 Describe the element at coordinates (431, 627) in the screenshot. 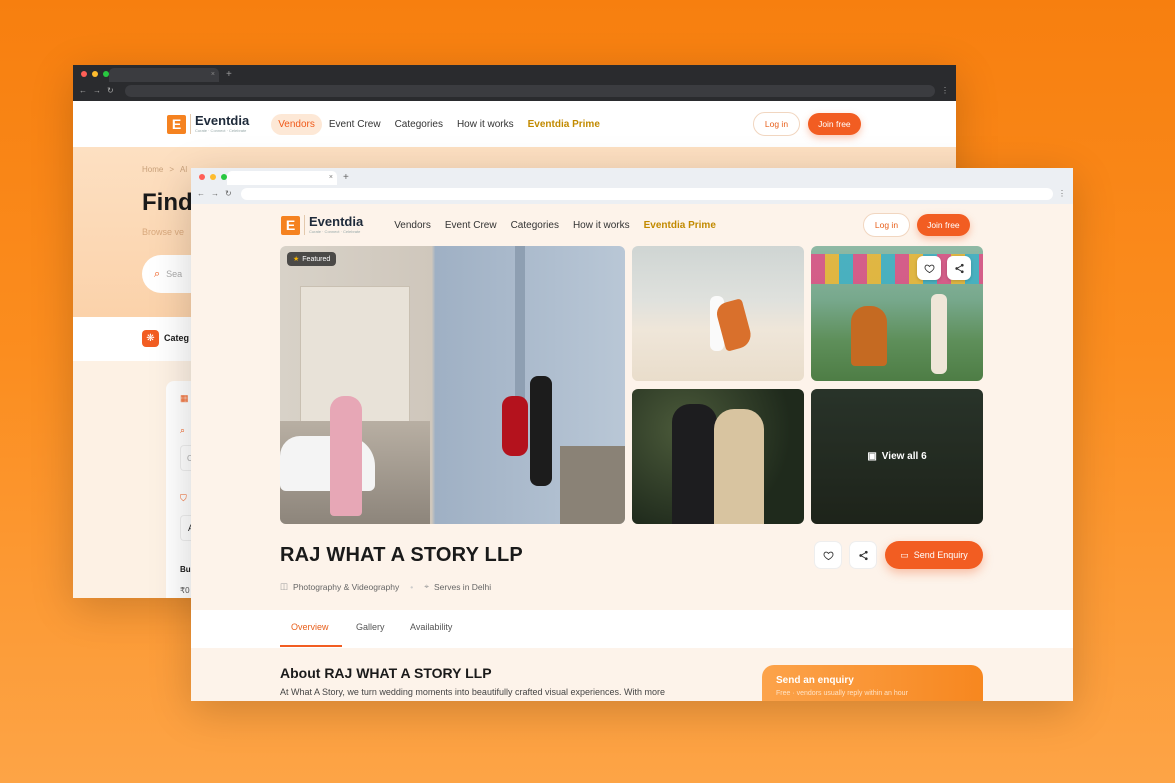

I see `tab-availability: Availability` at that location.